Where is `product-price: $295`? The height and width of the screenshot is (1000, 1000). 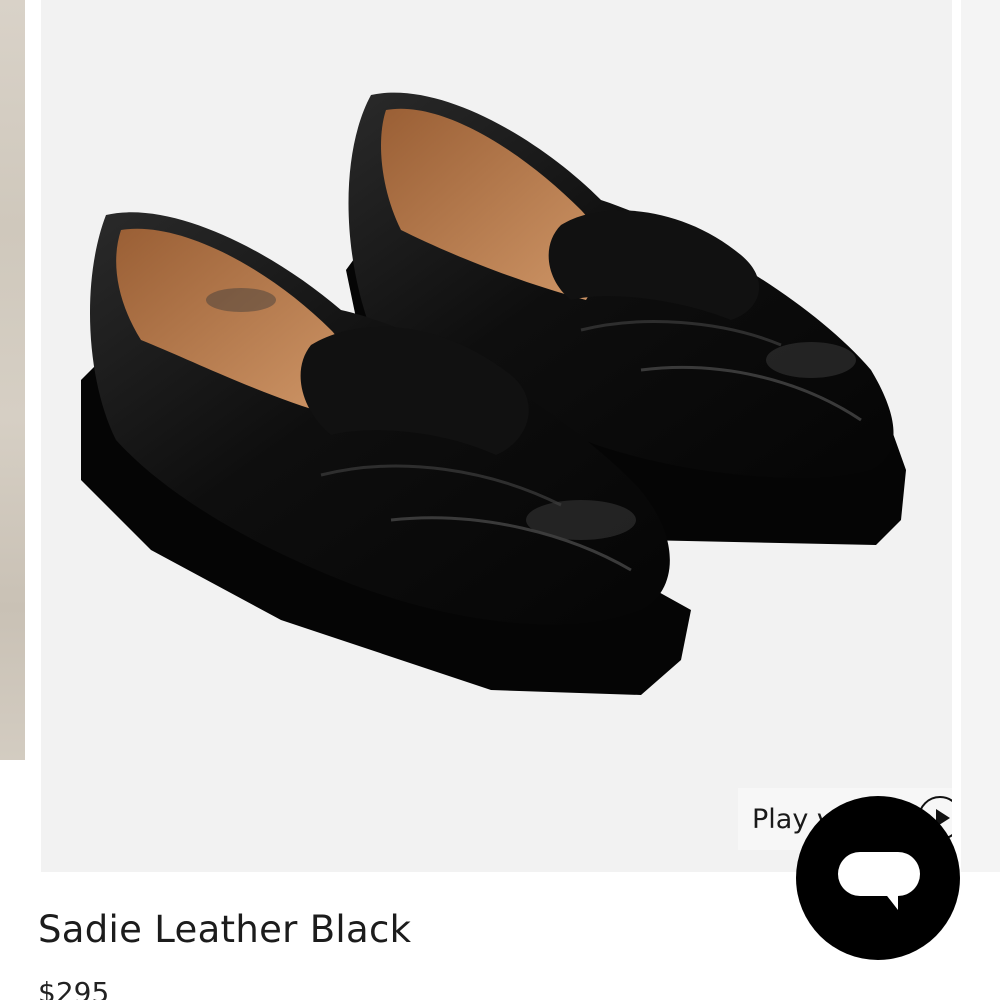
product-price: $295 is located at coordinates (74, 988).